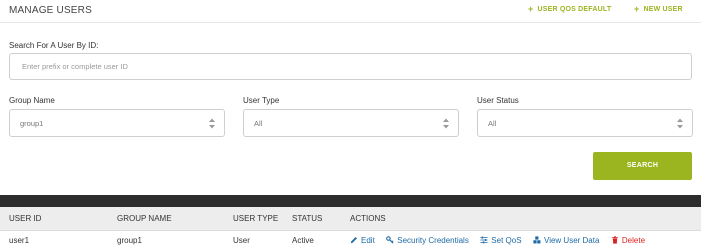 The height and width of the screenshot is (251, 701). What do you see at coordinates (615, 240) in the screenshot?
I see `trash-icon` at bounding box center [615, 240].